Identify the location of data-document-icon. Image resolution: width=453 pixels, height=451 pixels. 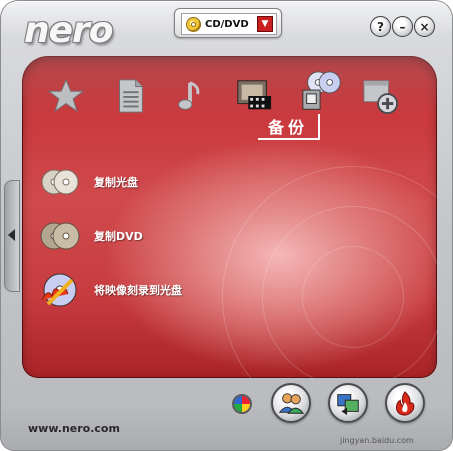
(130, 96).